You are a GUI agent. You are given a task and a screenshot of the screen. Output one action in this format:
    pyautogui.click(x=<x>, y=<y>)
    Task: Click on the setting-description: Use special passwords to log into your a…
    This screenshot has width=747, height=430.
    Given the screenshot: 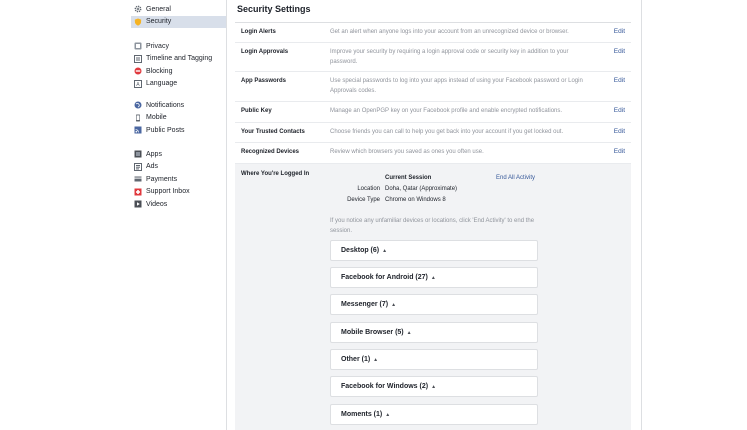 What is the action you would take?
    pyautogui.click(x=456, y=86)
    